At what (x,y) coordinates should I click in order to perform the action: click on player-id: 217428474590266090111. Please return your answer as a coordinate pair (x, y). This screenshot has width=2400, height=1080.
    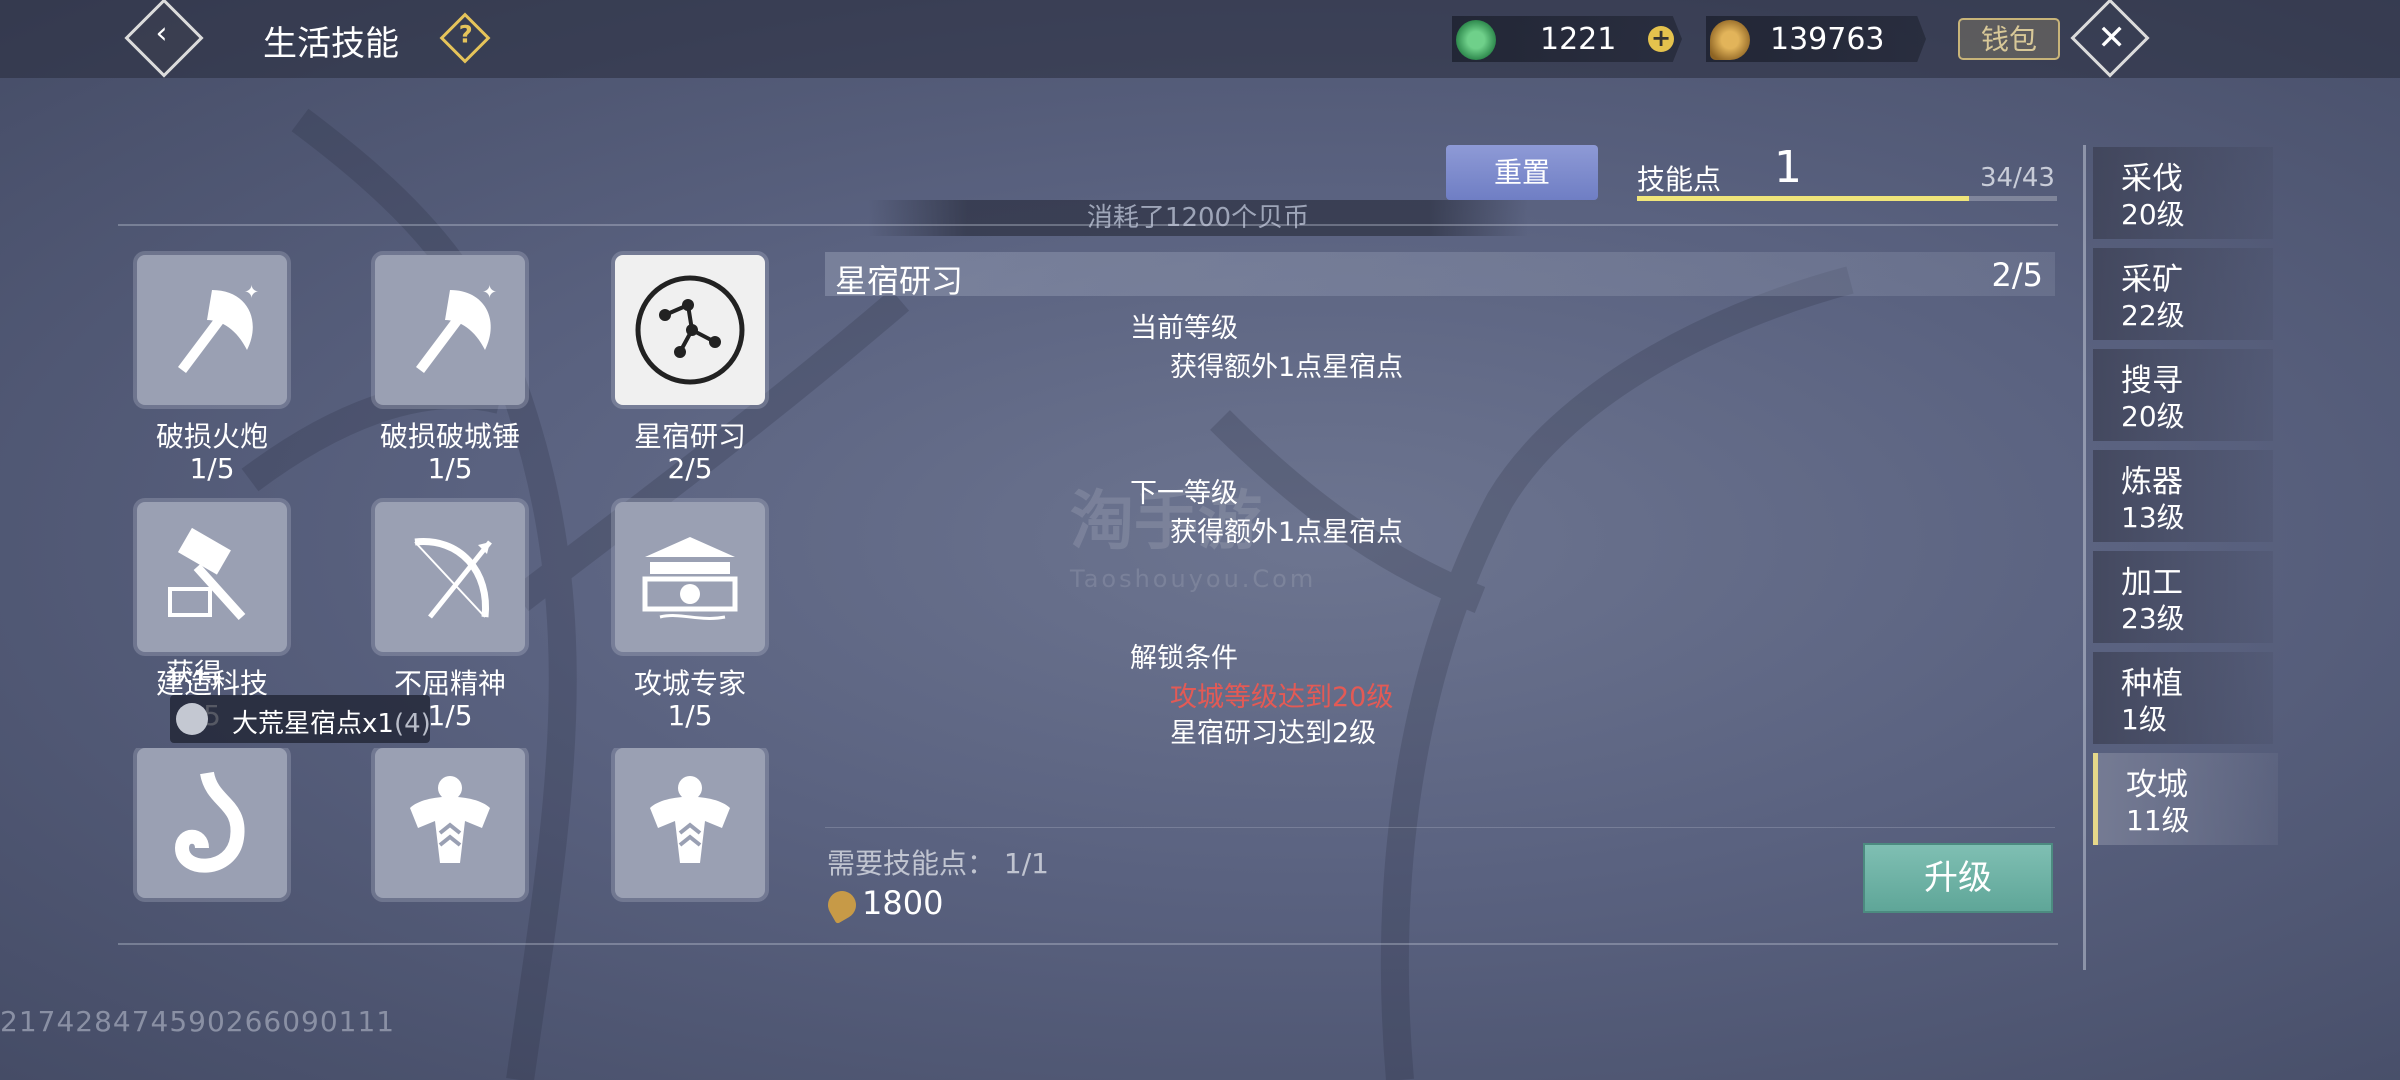
    Looking at the image, I should click on (198, 1021).